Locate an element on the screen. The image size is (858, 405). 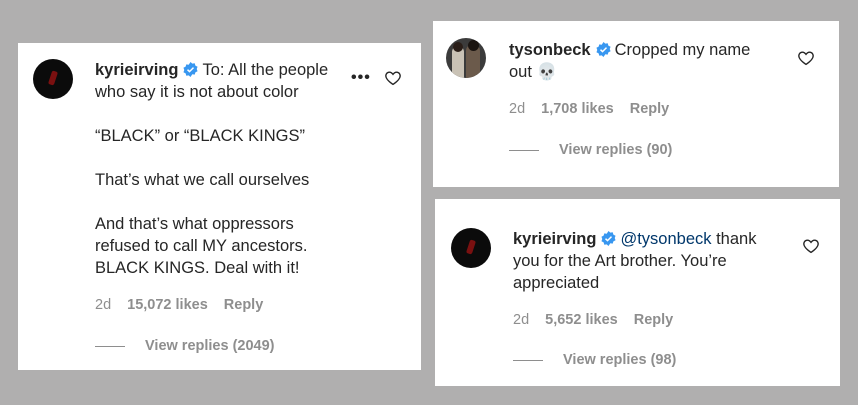
comment-line: Cropped my name is located at coordinates (682, 50).